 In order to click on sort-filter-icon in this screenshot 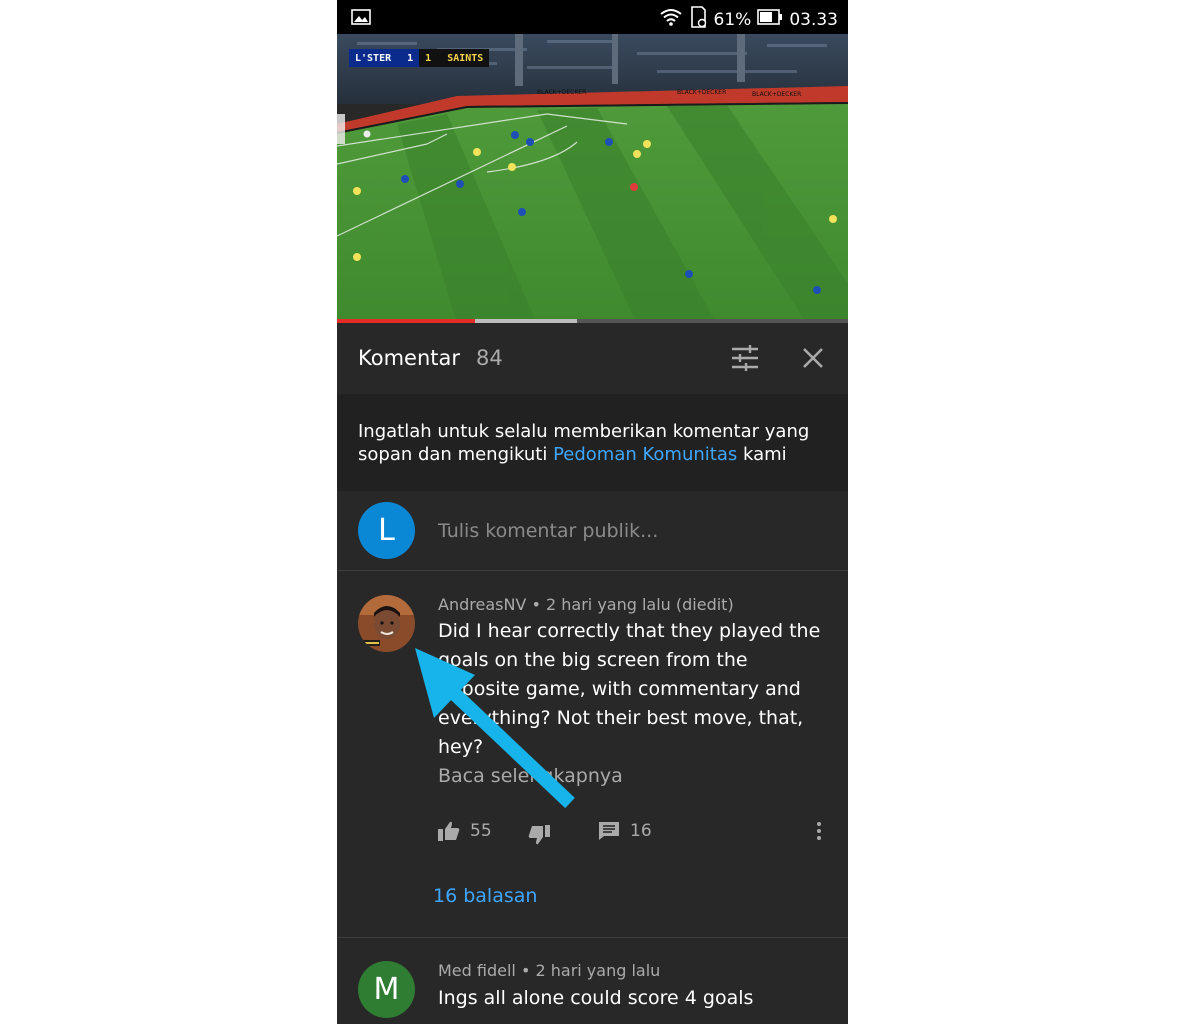, I will do `click(745, 360)`.